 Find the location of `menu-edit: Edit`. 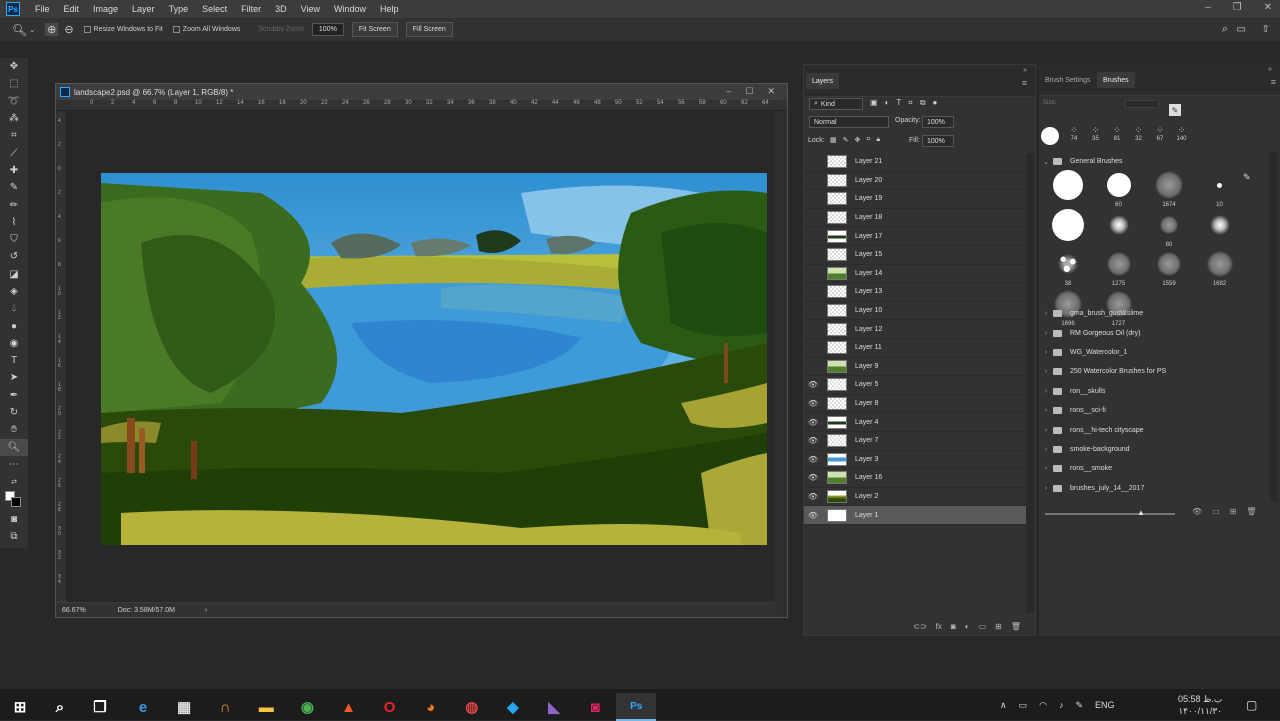

menu-edit: Edit is located at coordinates (72, 9).